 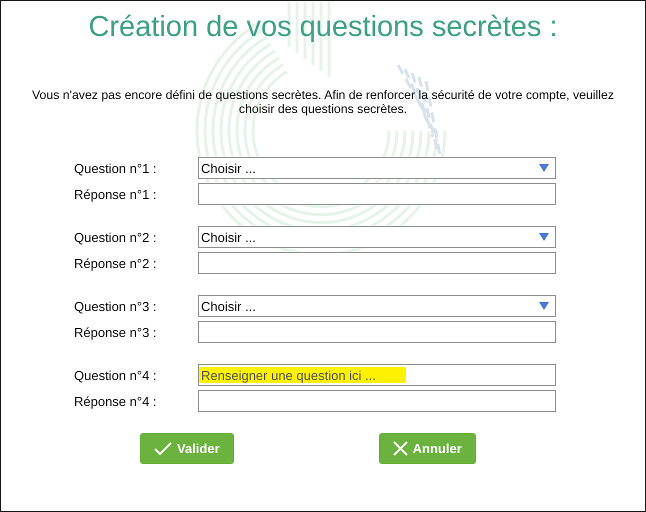 What do you see at coordinates (323, 27) in the screenshot?
I see `page-title: Création de vos questions secrètes :` at bounding box center [323, 27].